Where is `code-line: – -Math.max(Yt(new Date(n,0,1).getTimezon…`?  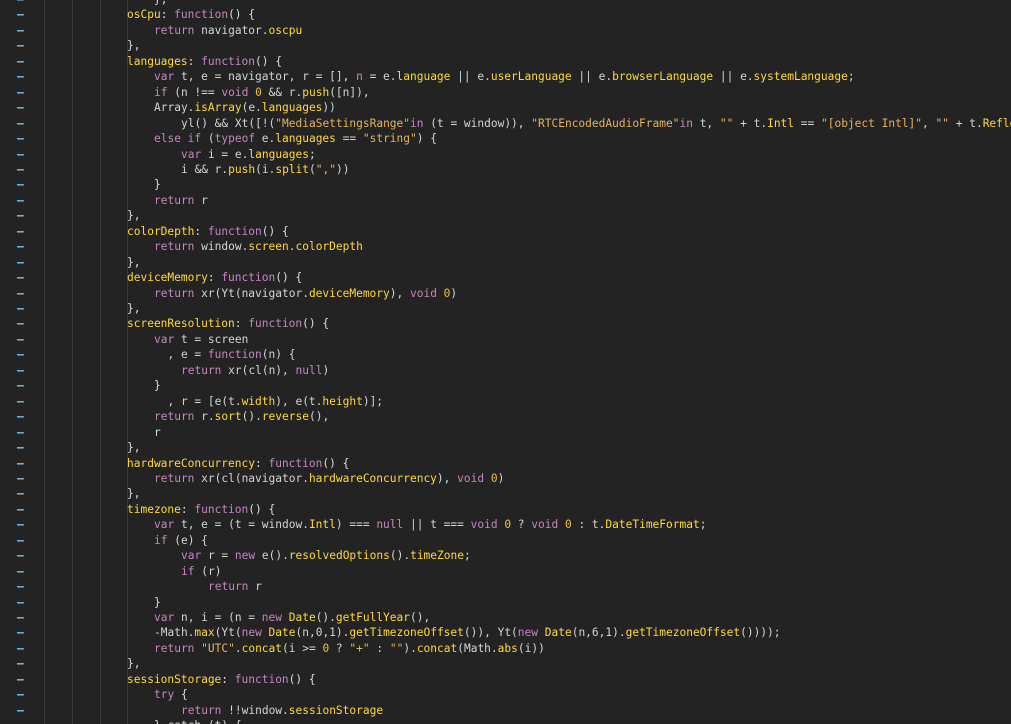
code-line: – -Math.max(Yt(new Date(n,0,1).getTimezon… is located at coordinates (505, 632).